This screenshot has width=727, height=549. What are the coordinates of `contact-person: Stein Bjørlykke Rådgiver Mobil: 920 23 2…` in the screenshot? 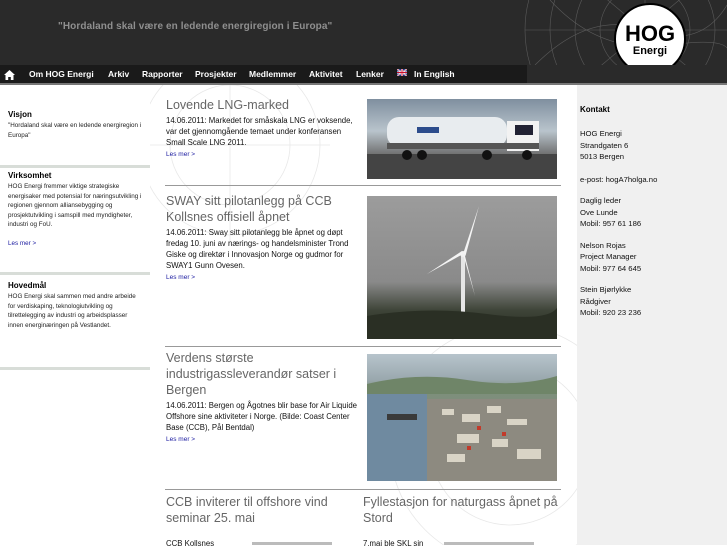 It's located at (618, 301).